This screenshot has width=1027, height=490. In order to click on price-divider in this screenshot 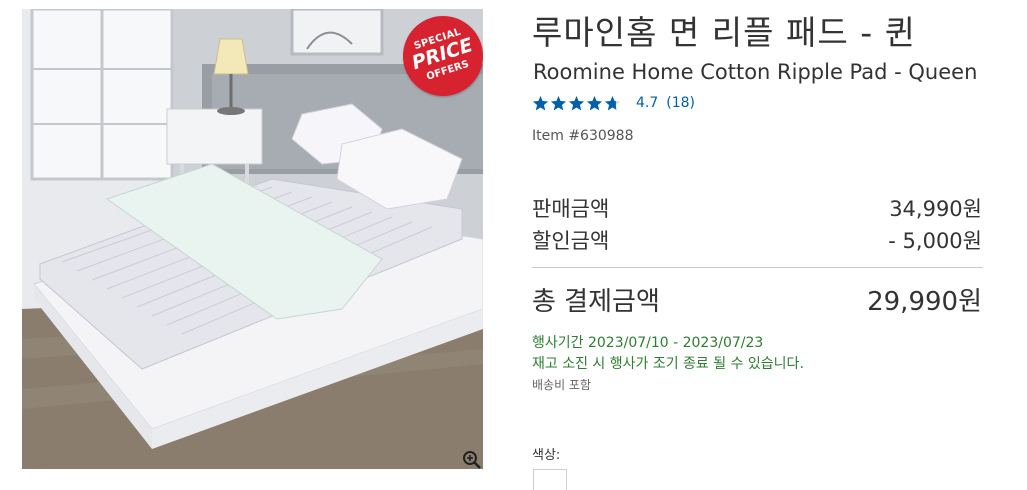, I will do `click(757, 267)`.